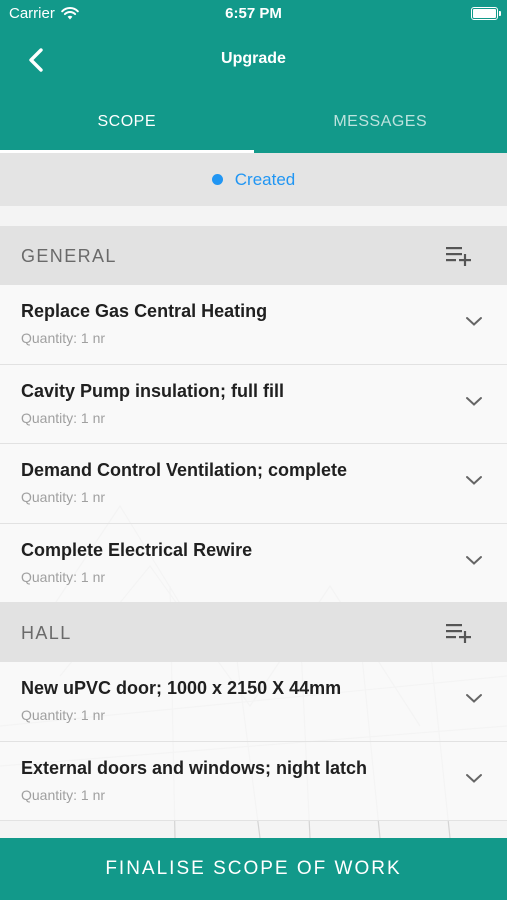 Image resolution: width=507 pixels, height=900 pixels. What do you see at coordinates (137, 549) in the screenshot?
I see `item-title: Complete Electrical Rewire` at bounding box center [137, 549].